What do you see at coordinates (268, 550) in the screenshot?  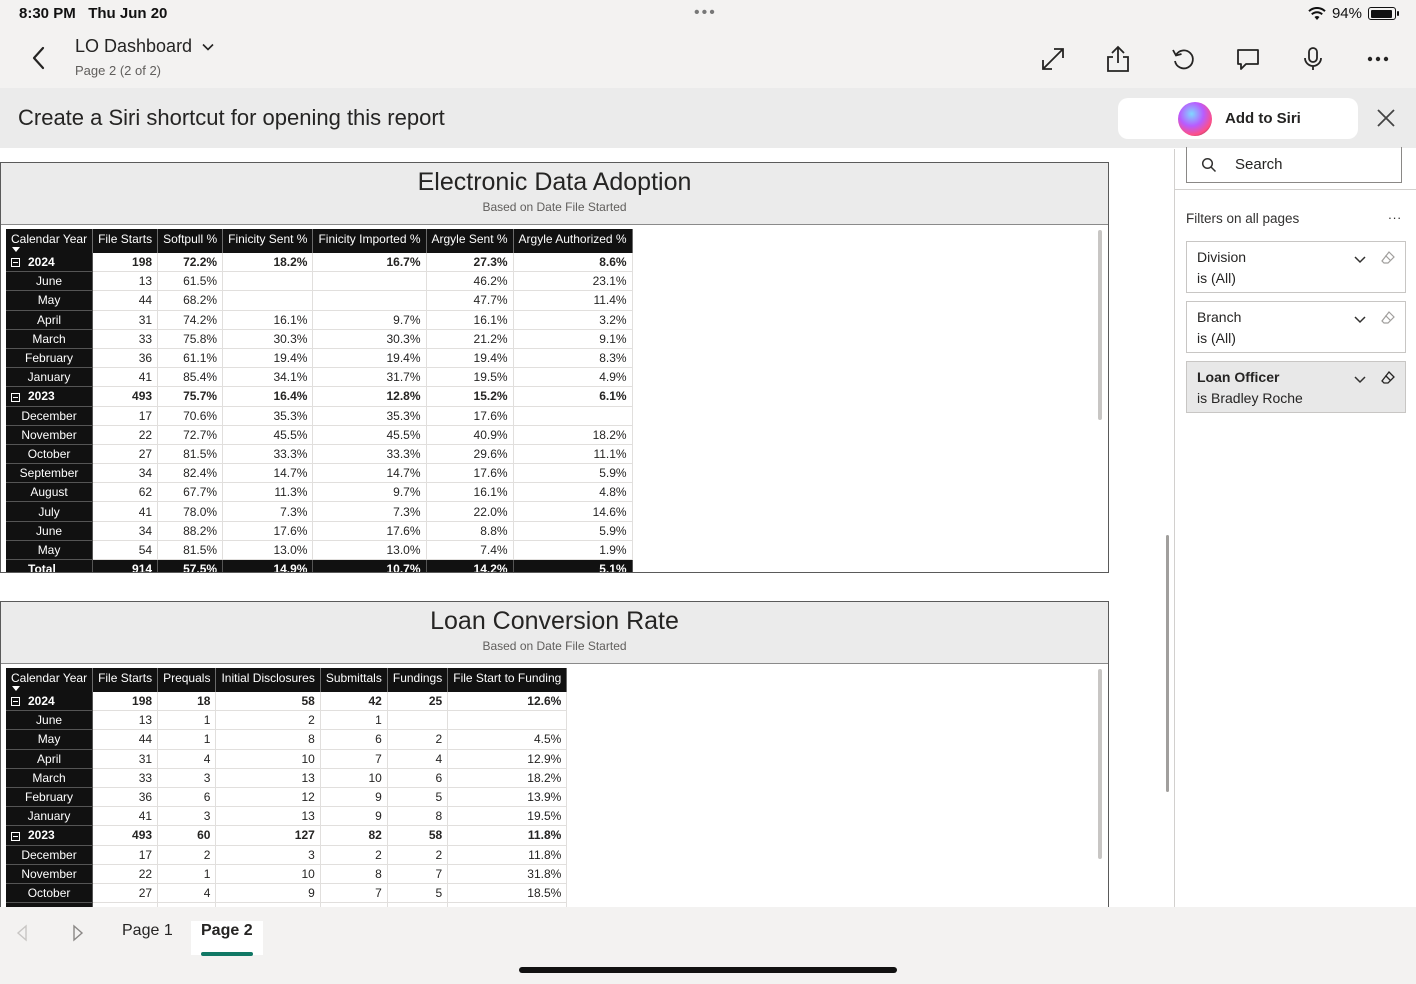 I see `table-cell: 13.0%` at bounding box center [268, 550].